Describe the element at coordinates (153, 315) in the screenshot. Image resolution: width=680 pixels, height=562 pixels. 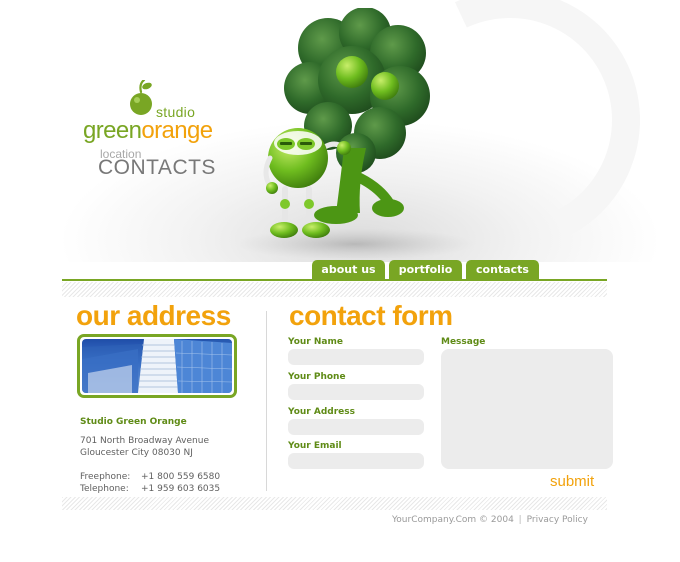
I see `address-heading: our address` at that location.